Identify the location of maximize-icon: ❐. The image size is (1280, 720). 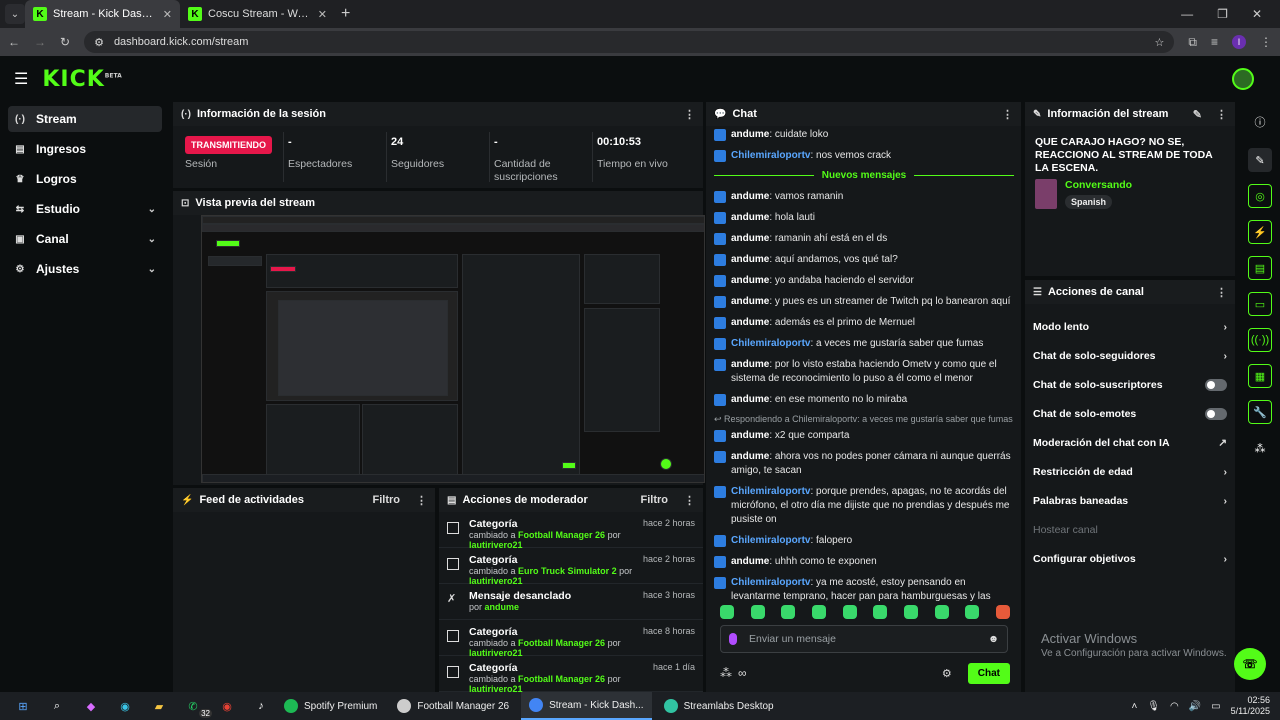
(1222, 14).